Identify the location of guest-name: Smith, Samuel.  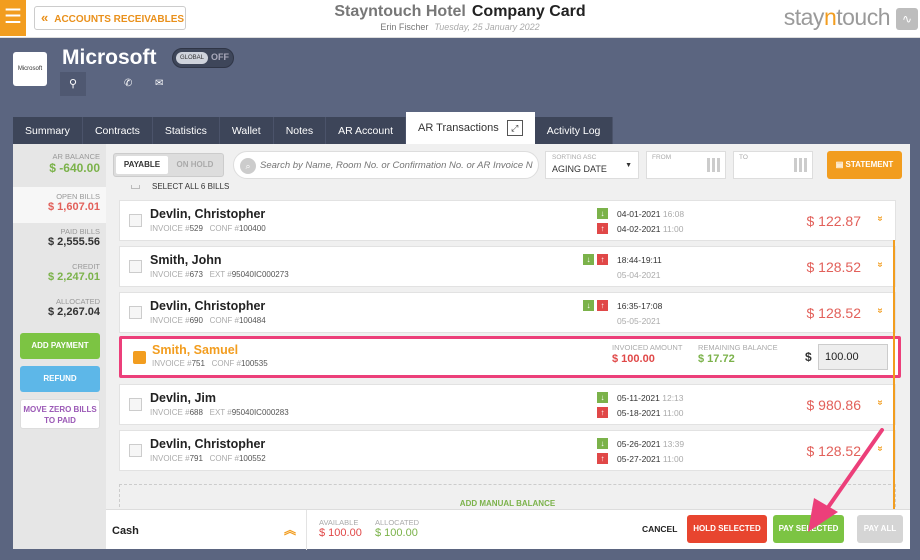
(195, 350).